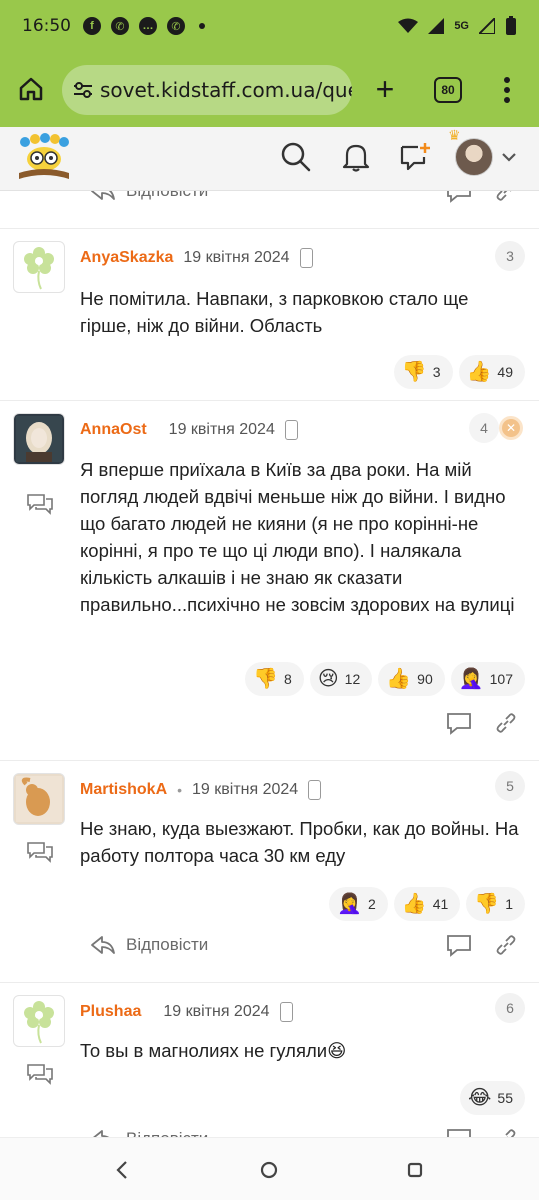 Image resolution: width=539 pixels, height=1200 pixels. I want to click on recents-icon, so click(415, 1170).